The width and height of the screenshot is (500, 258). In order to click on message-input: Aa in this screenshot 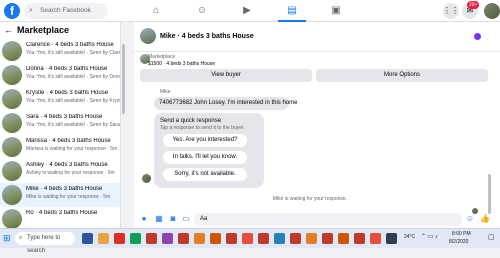, I will do `click(328, 219)`.